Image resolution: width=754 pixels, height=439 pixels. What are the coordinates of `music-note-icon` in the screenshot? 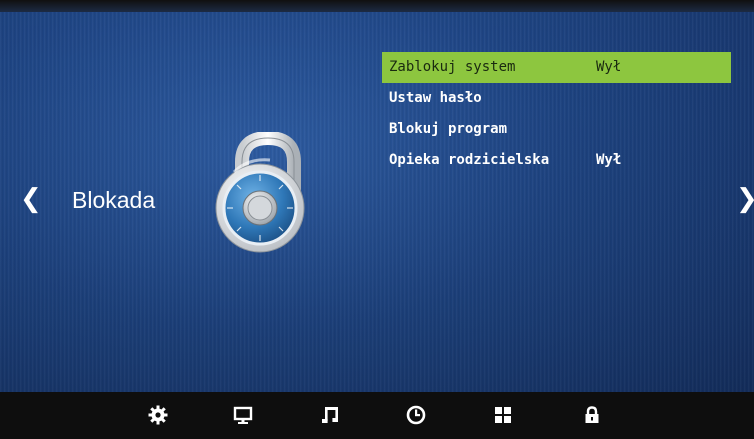 It's located at (331, 415).